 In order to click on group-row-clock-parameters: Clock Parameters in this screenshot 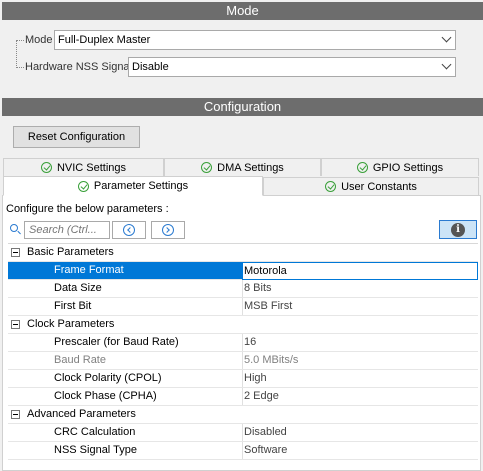, I will do `click(243, 325)`.